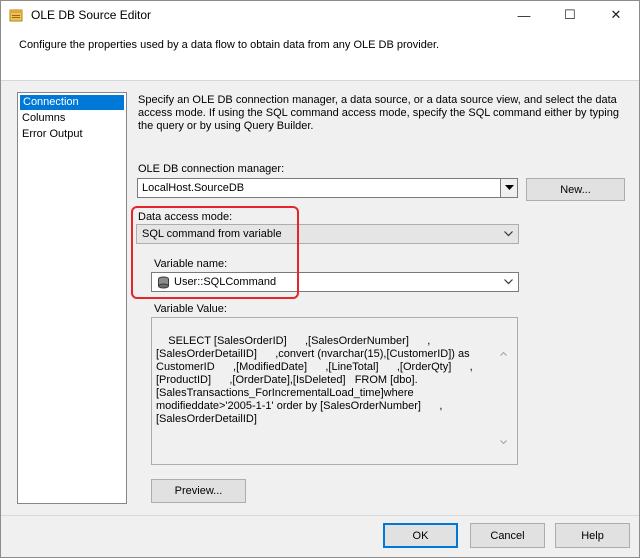 The width and height of the screenshot is (640, 558). I want to click on page-navigation-list: Connection Manager Columns Error Output, so click(72, 298).